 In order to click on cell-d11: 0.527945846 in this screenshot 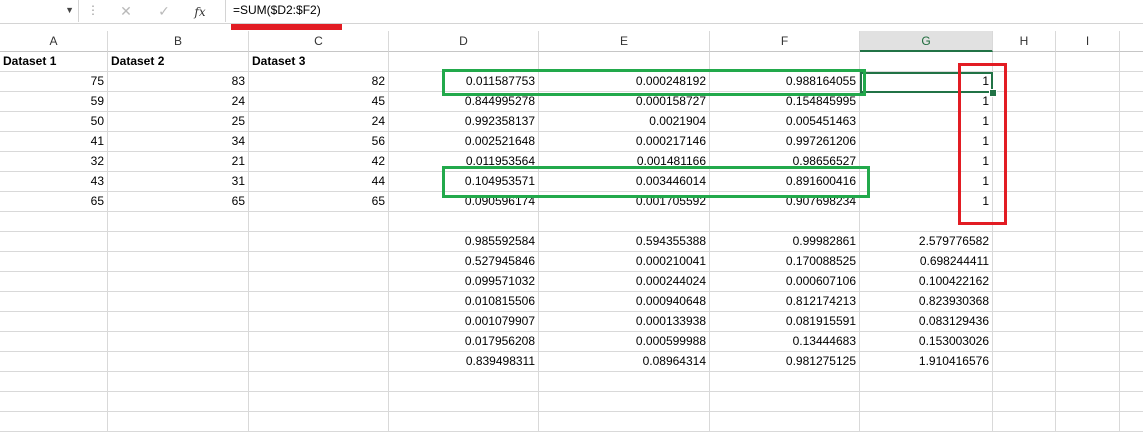, I will do `click(464, 262)`.